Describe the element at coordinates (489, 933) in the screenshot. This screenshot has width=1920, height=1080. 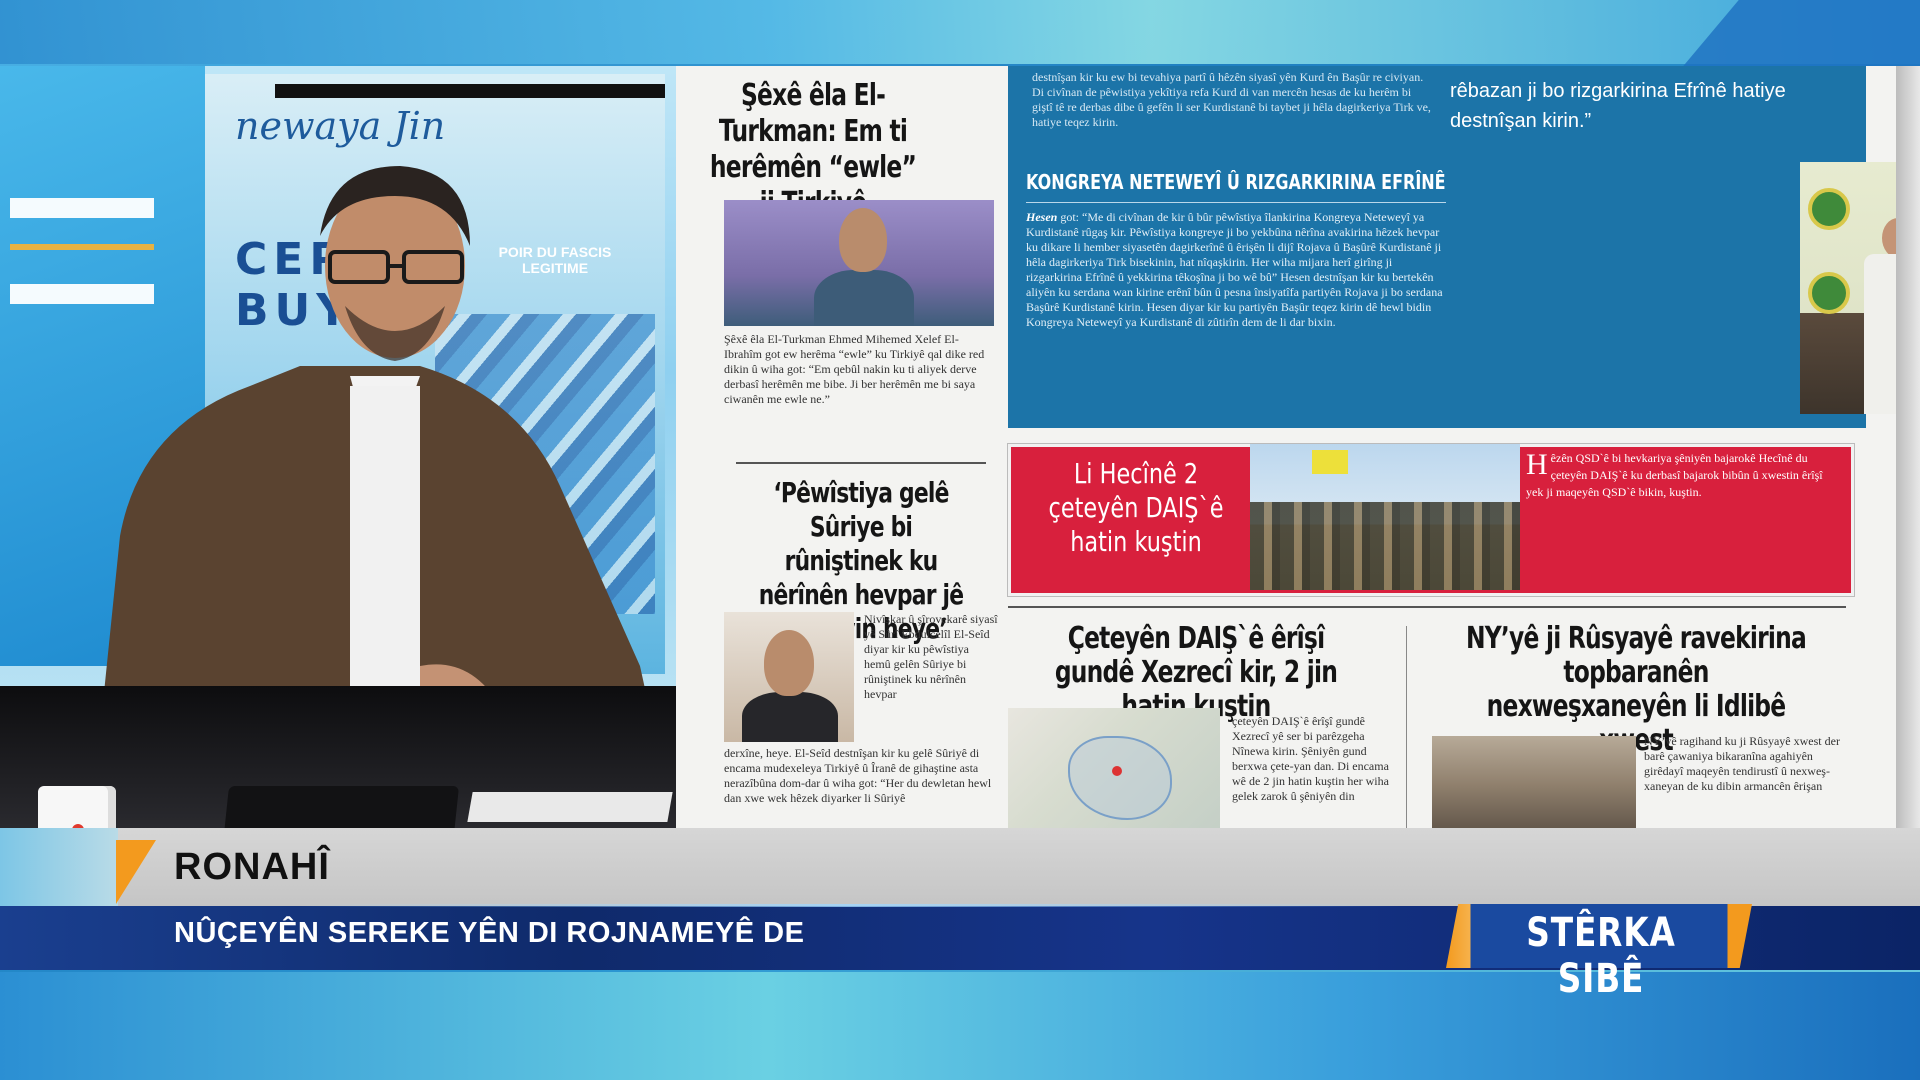
I see `lower-third-headline: NÛÇEYÊN SEREKE YÊN DI ROJNAMEYÊ DE` at that location.